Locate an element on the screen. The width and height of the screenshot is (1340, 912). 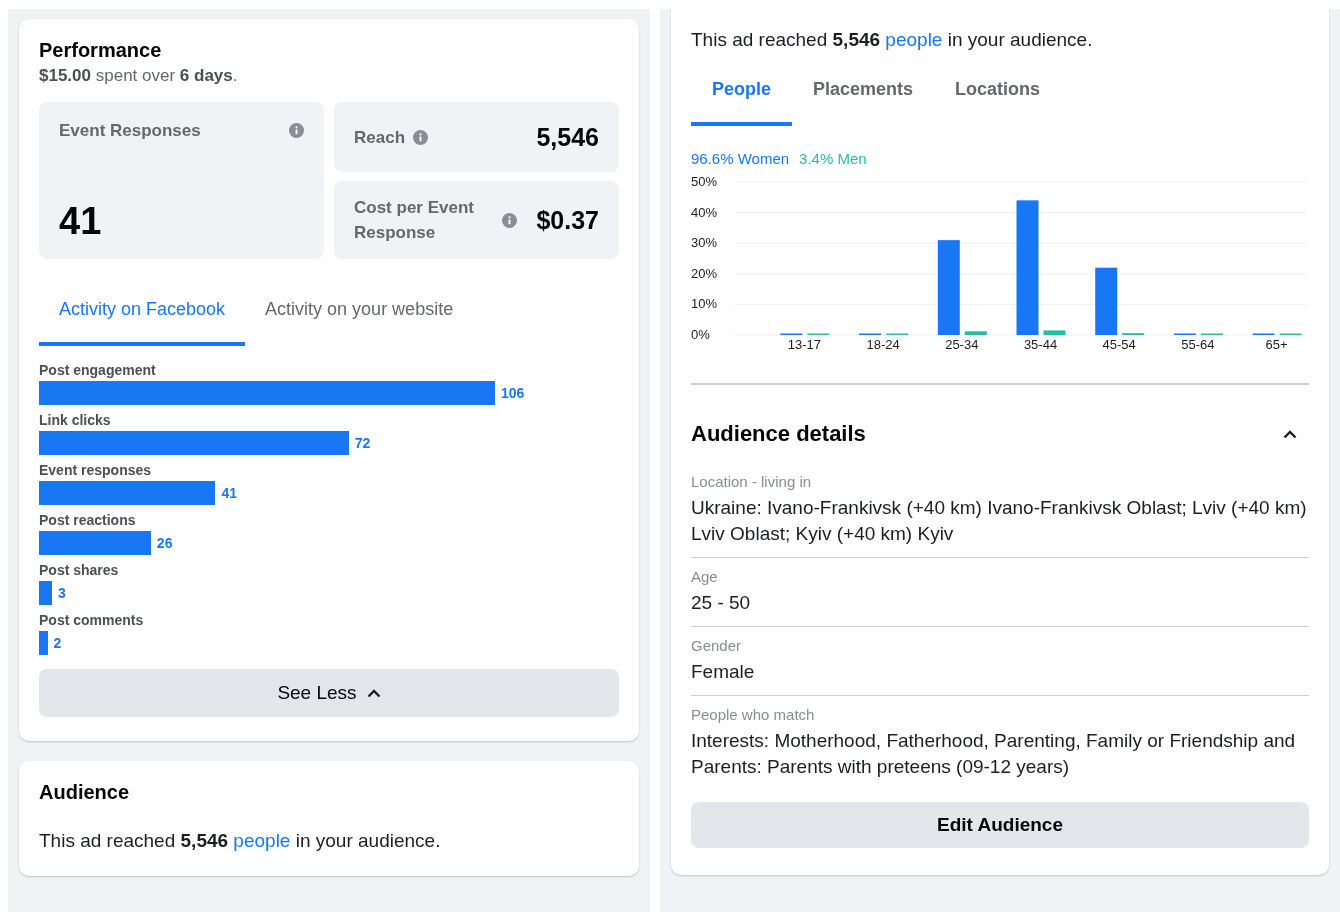
metric-label: Reach is located at coordinates (380, 137).